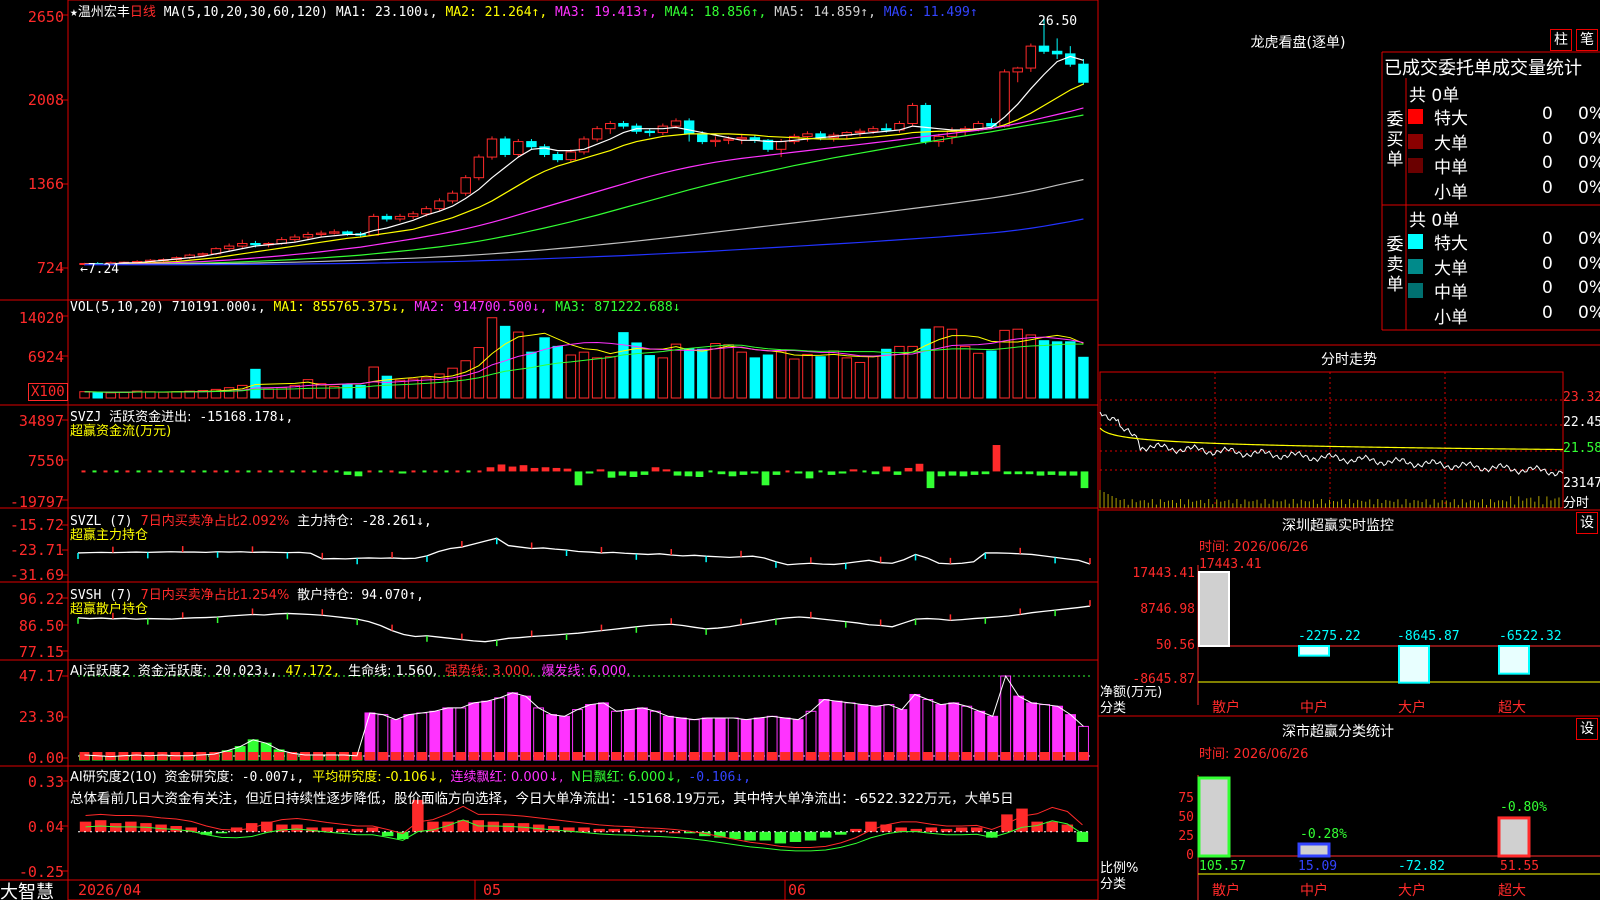 Image resolution: width=1600 pixels, height=900 pixels. Describe the element at coordinates (104, 12) in the screenshot. I see `stock-name: 温州宏丰` at that location.